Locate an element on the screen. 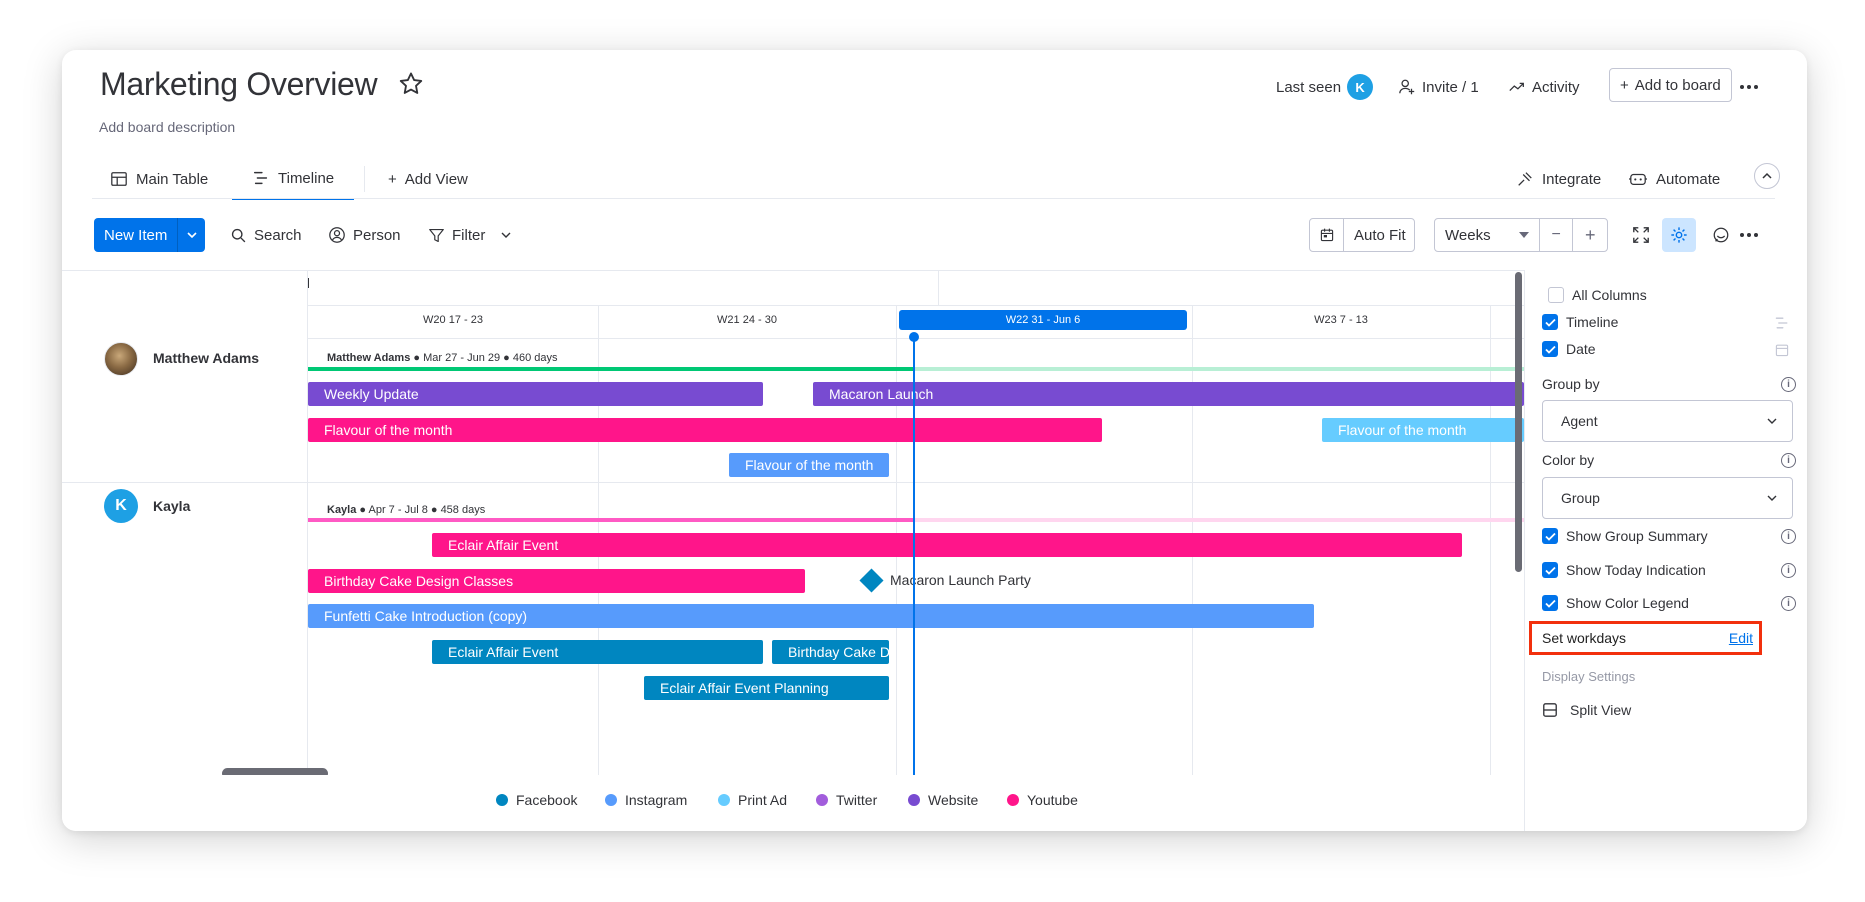 The image size is (1865, 902). milestone-label: Macaron Launch Party is located at coordinates (960, 580).